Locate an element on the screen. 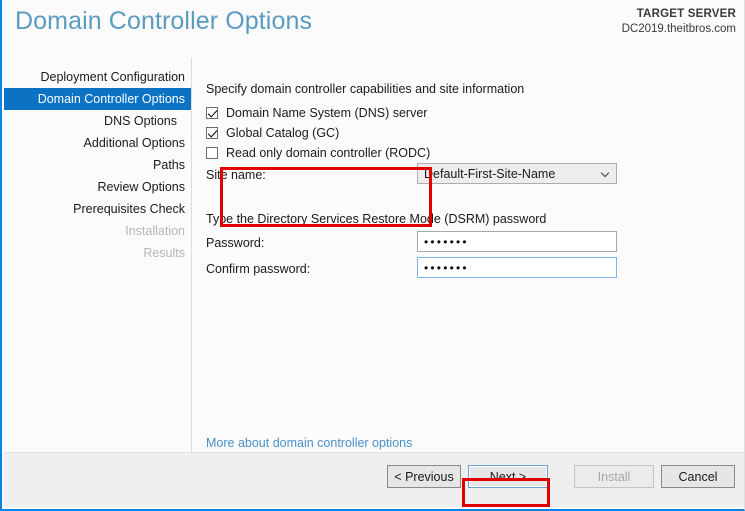  sidebar-item-dns-options: DNS Options is located at coordinates (97, 121).